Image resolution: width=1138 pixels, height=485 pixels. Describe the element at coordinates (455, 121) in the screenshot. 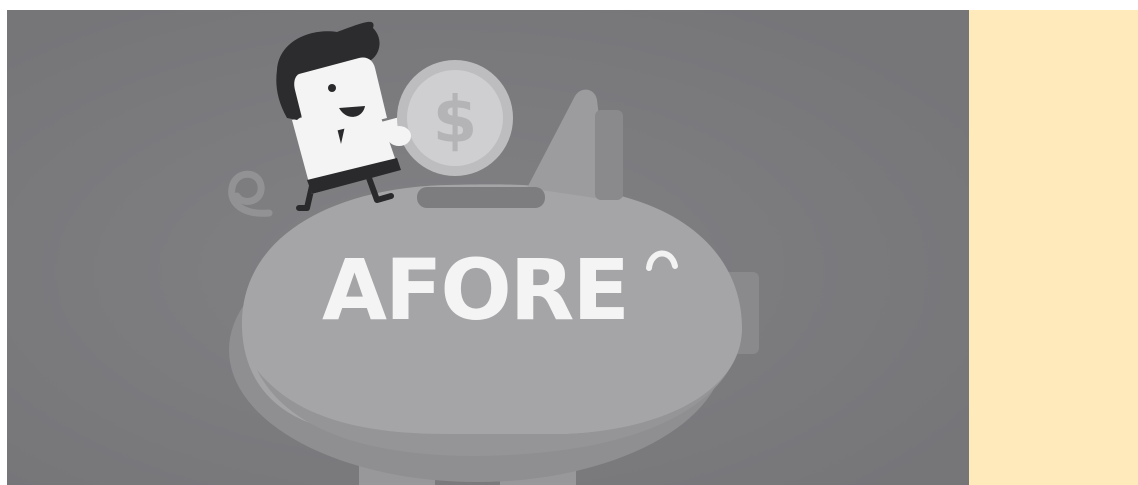

I see `coin-dollar-sign: $` at that location.